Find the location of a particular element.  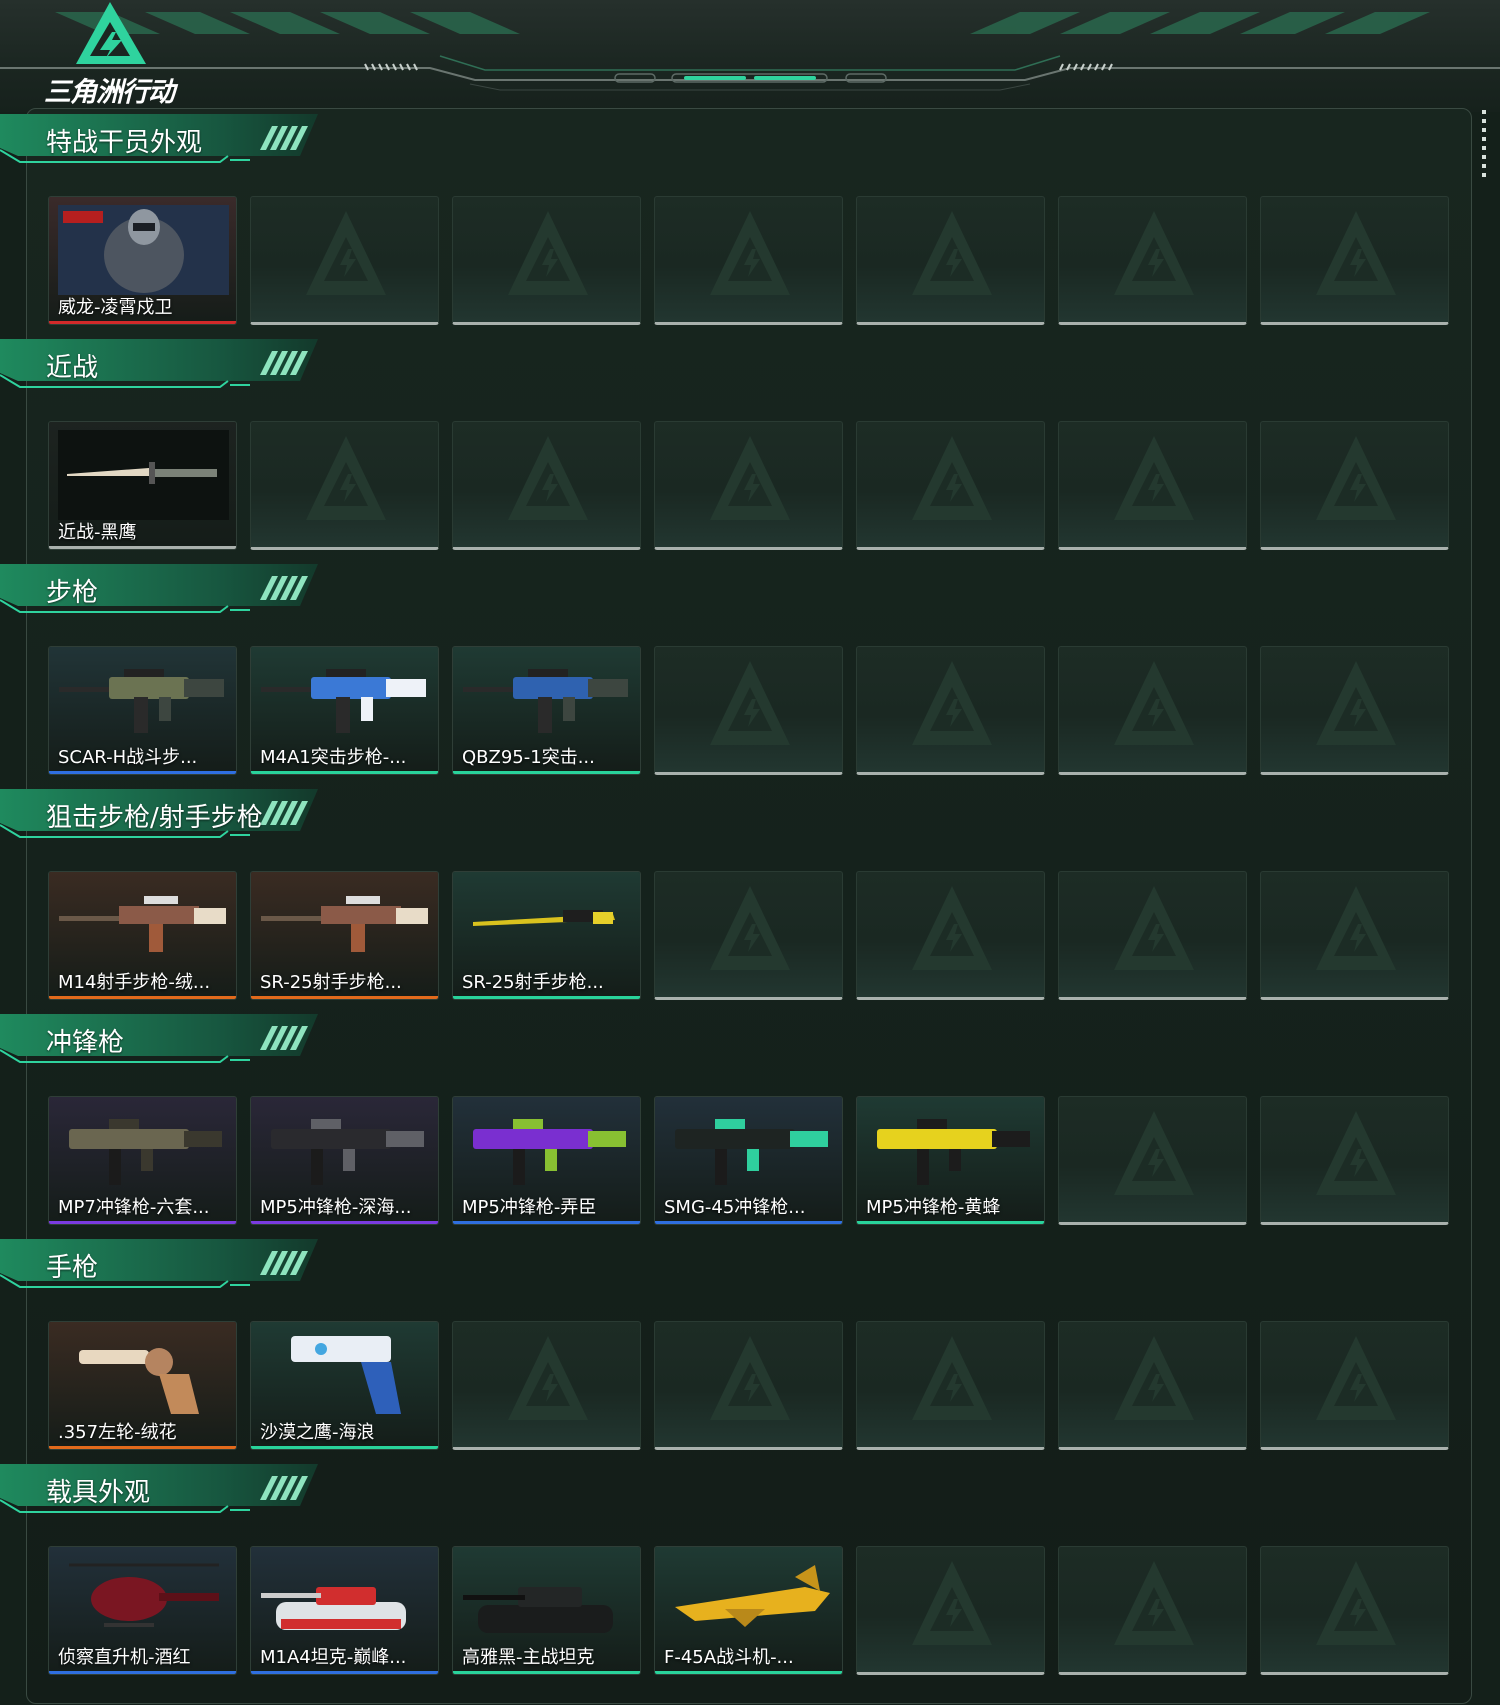

item-card: 威龙-凌霄戍卫 is located at coordinates (142, 260).